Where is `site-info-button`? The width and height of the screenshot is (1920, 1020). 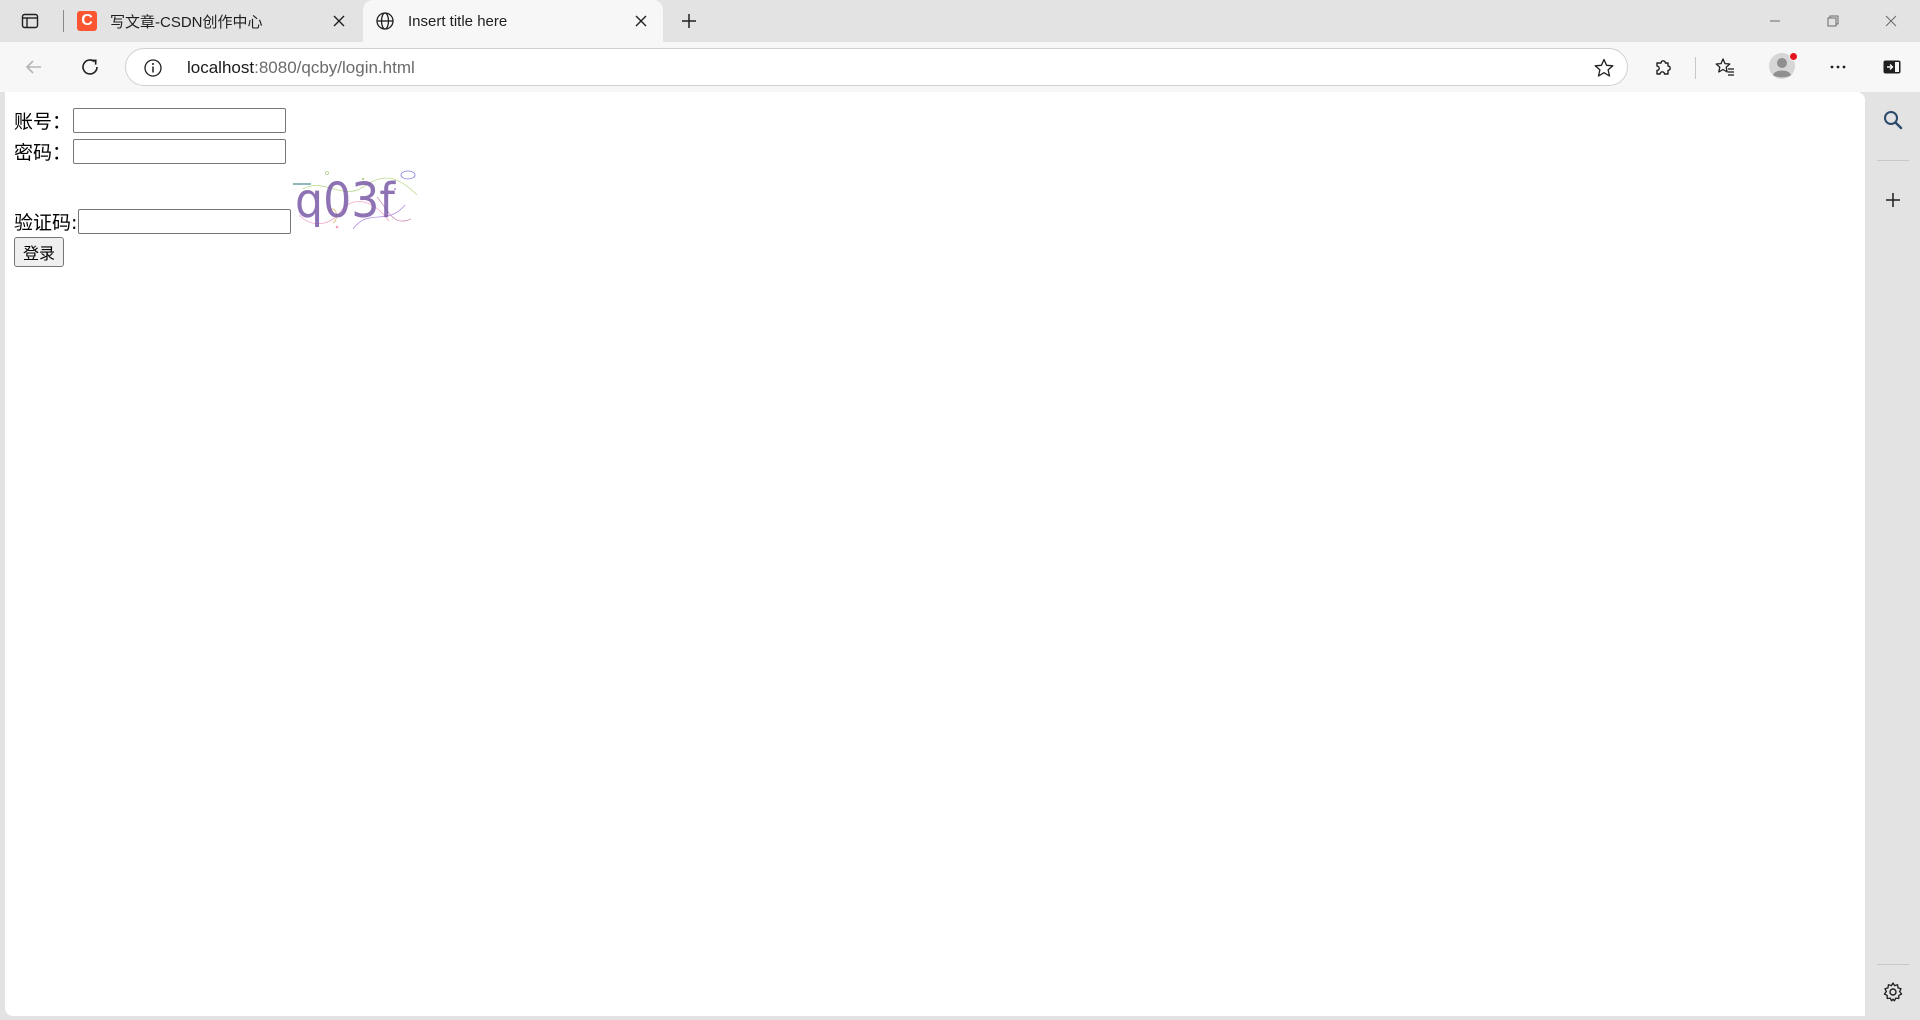 site-info-button is located at coordinates (153, 68).